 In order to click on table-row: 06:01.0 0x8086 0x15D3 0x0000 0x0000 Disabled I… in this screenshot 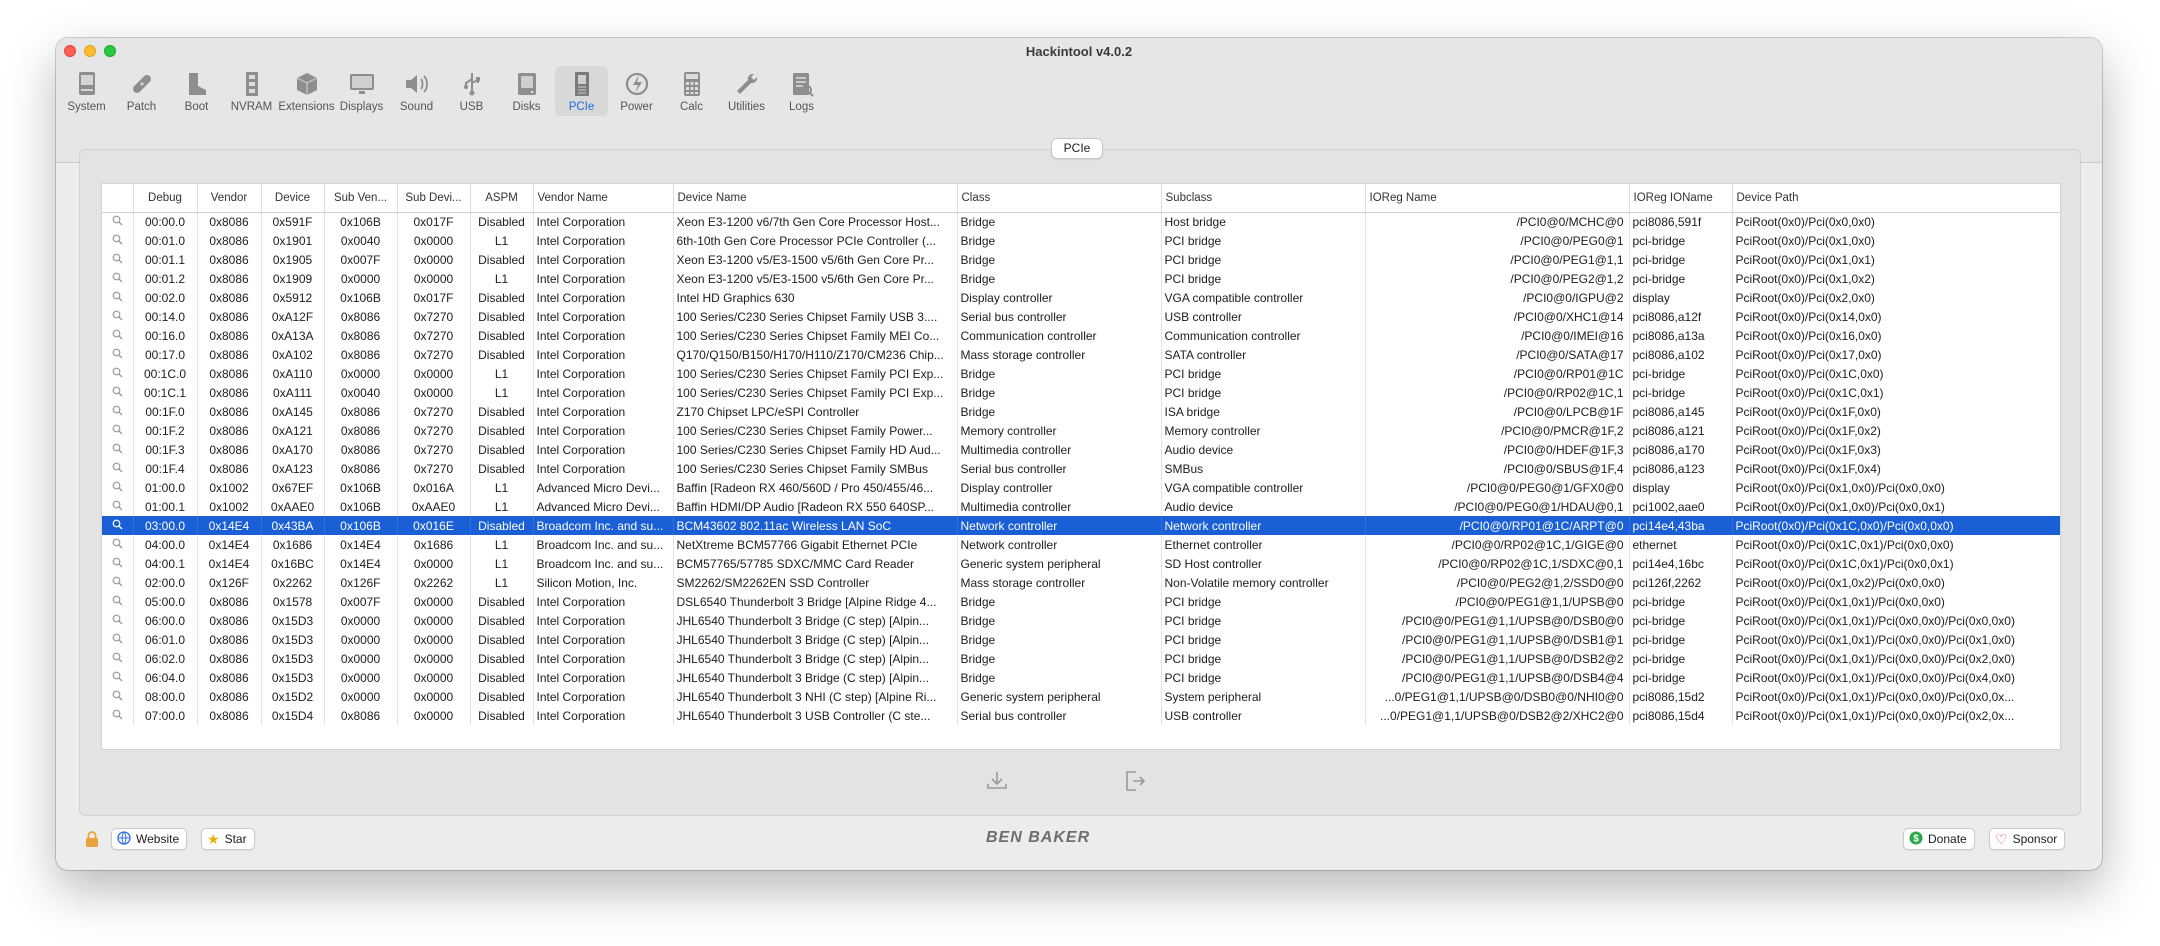, I will do `click(1081, 639)`.